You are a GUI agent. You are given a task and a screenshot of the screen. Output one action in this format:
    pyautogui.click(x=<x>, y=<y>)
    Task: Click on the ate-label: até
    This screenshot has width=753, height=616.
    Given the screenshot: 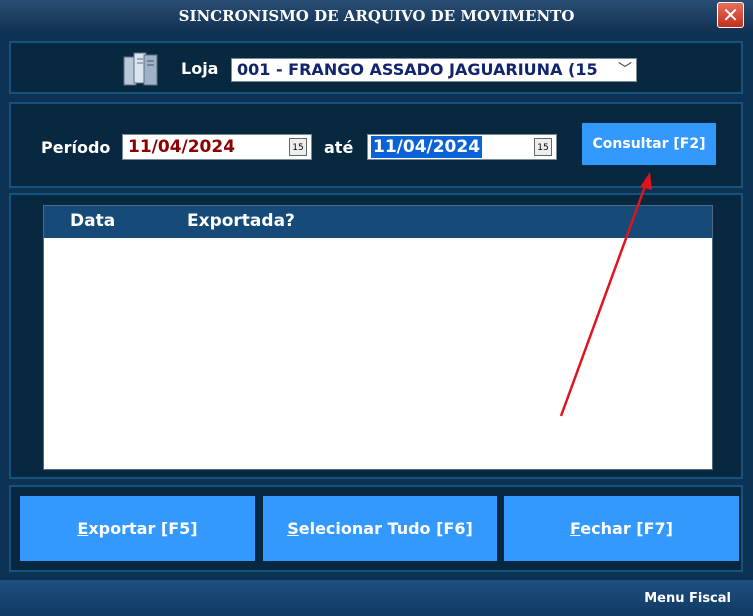 What is the action you would take?
    pyautogui.click(x=339, y=147)
    